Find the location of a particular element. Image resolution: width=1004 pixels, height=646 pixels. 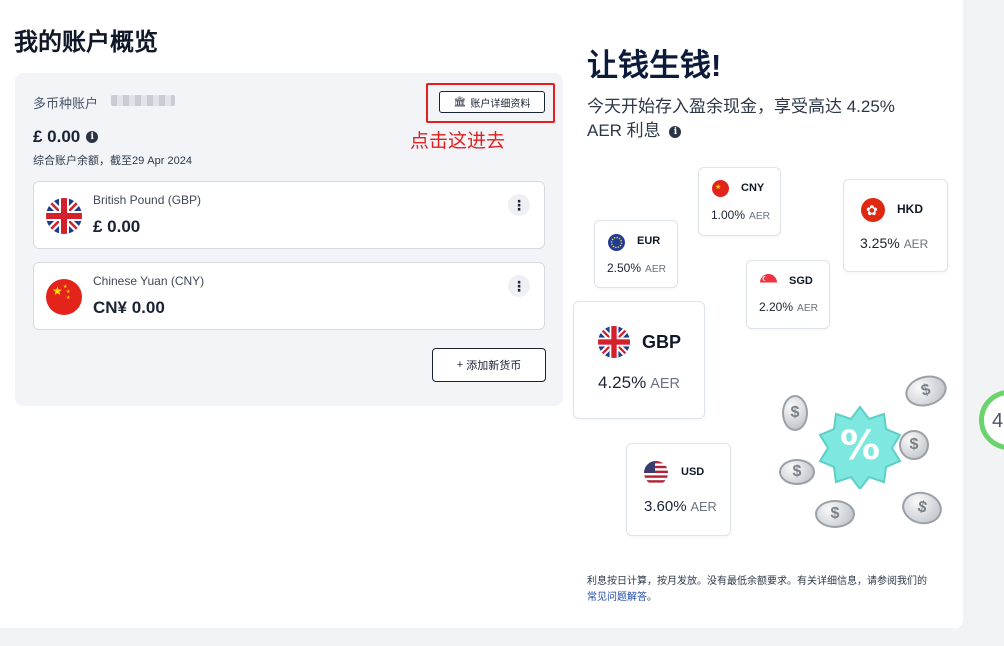

rate-code: CNY is located at coordinates (753, 188).